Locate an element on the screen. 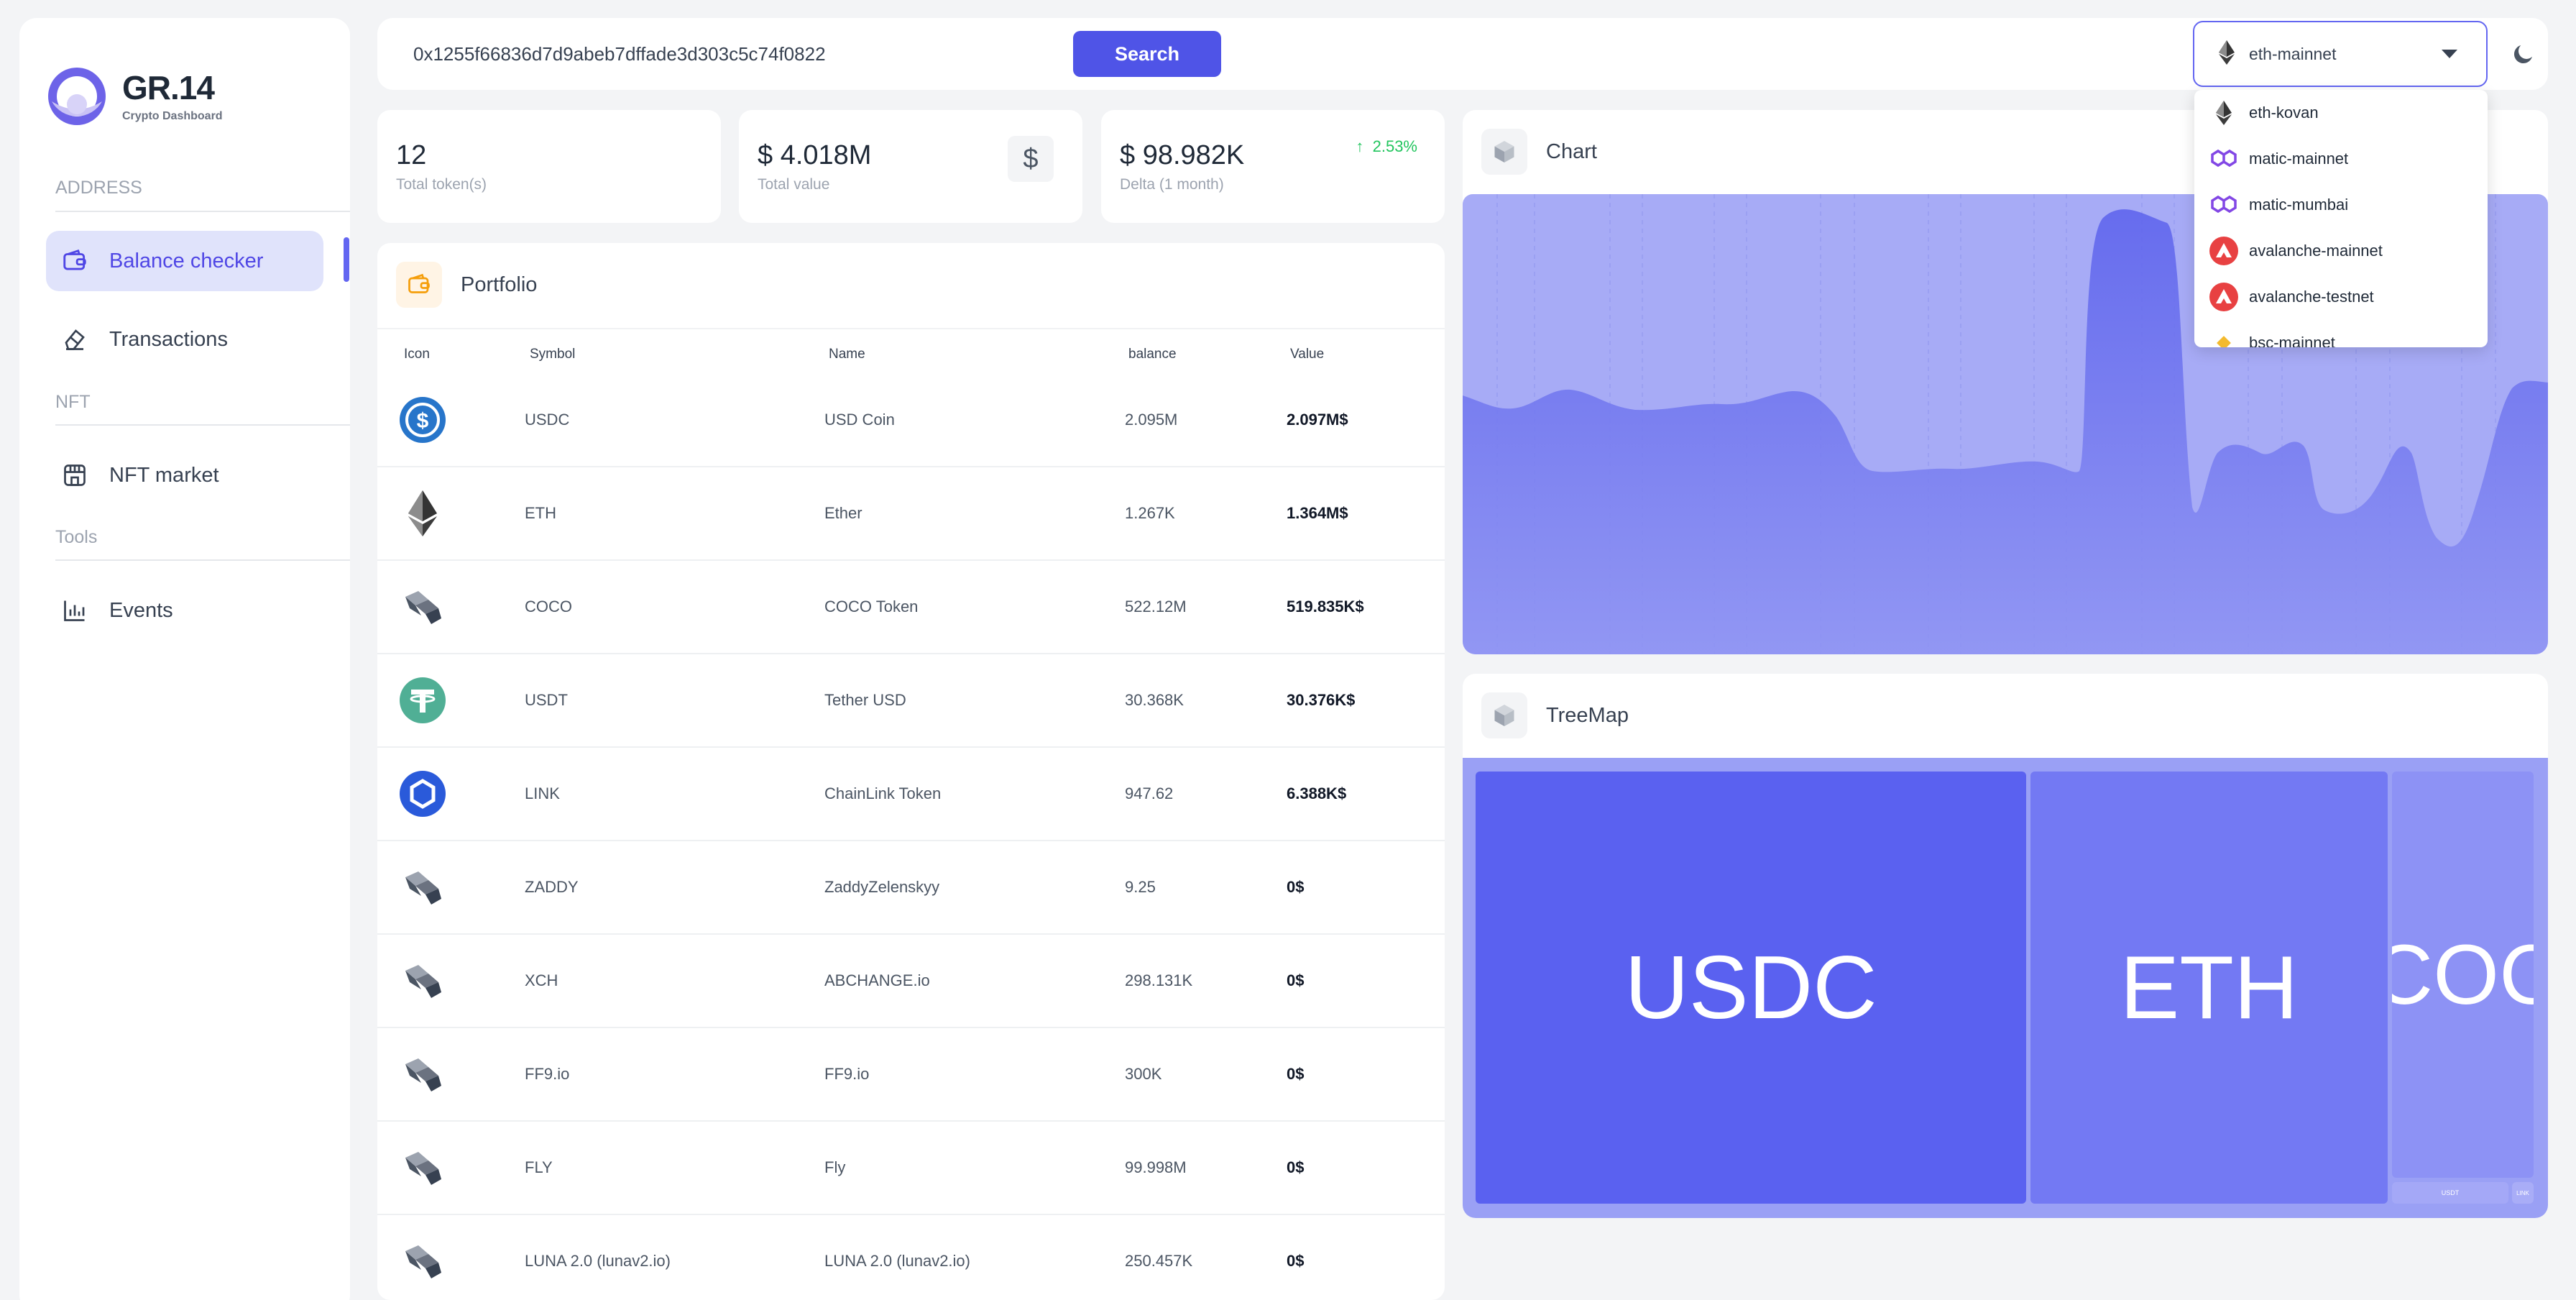  network-selected-label: eth-mainnet is located at coordinates (2293, 53).